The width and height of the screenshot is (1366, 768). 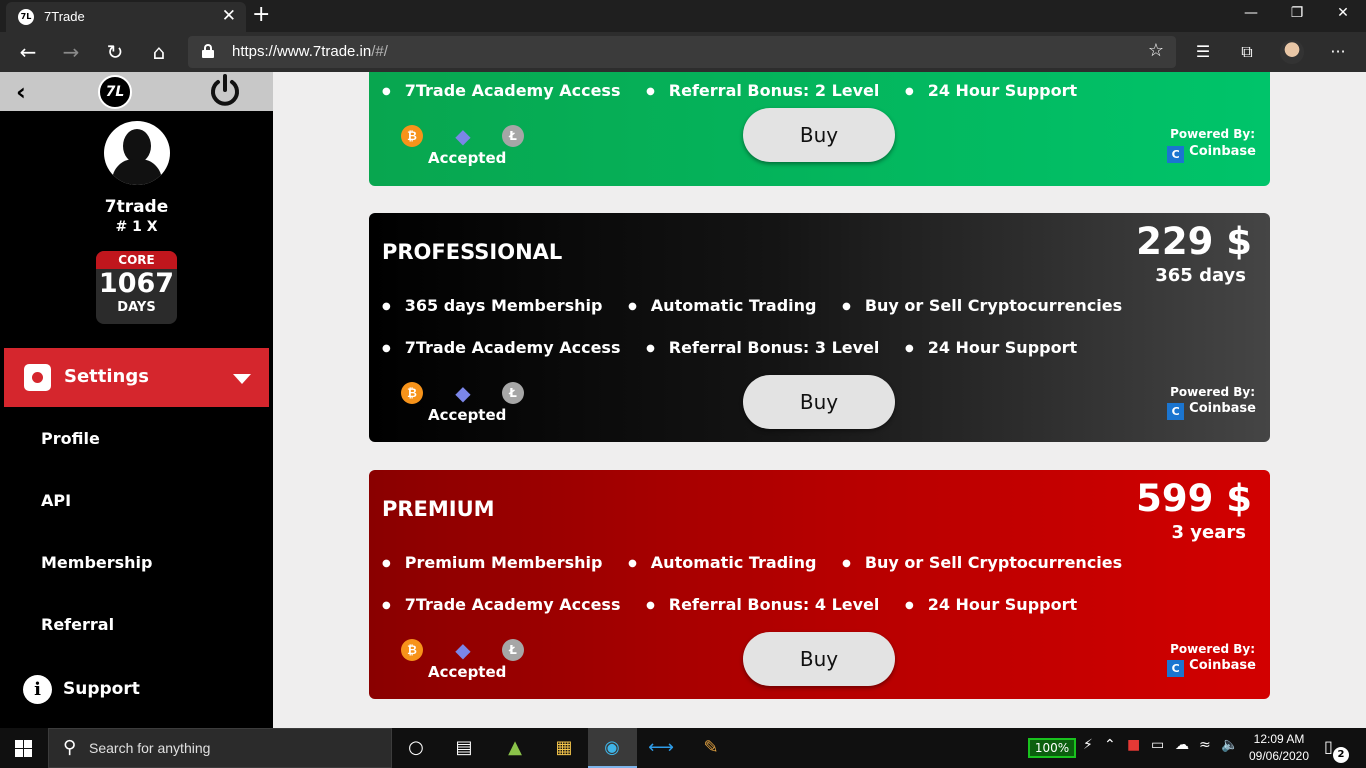 I want to click on tab-favicon-icon: 7L, so click(x=26, y=17).